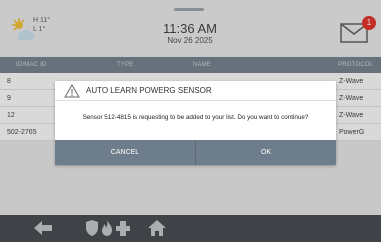 This screenshot has width=381, height=242. Describe the element at coordinates (72, 91) in the screenshot. I see `warning-icon` at that location.